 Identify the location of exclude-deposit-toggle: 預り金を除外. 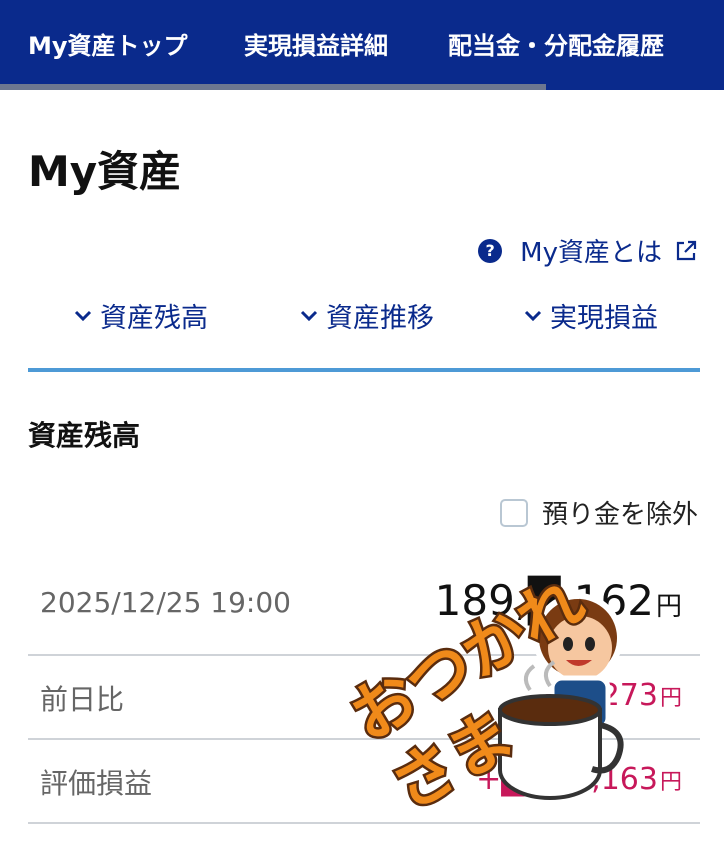
(598, 512).